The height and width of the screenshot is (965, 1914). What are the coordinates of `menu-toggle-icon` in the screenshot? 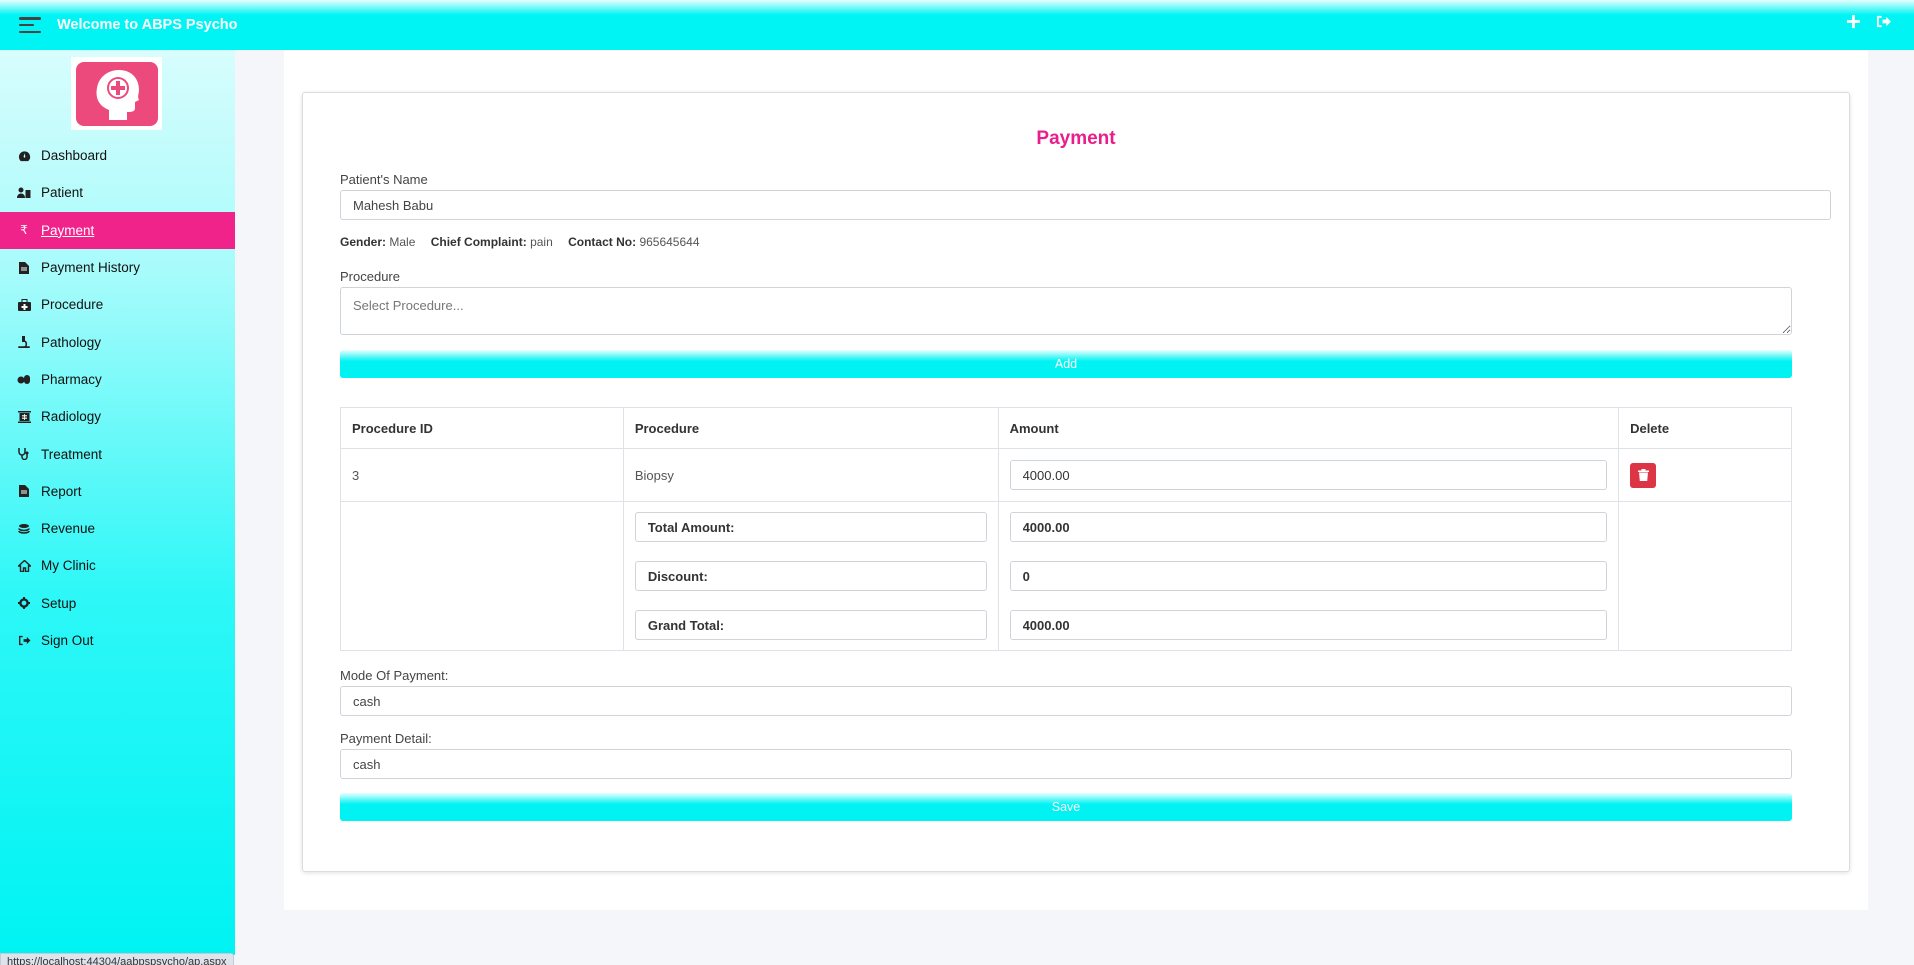 It's located at (30, 25).